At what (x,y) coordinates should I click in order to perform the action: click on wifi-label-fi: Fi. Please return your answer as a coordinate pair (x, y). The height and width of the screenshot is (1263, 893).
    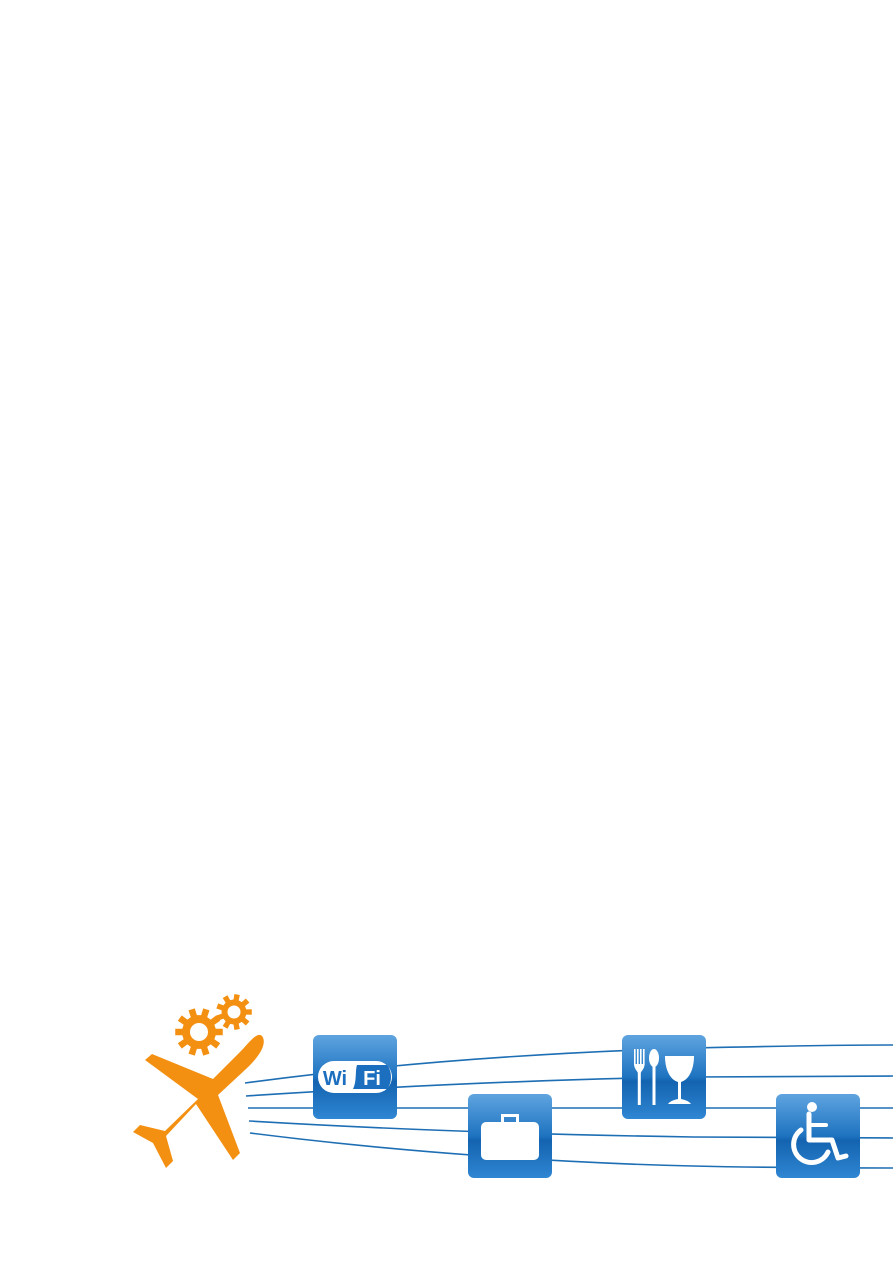
    Looking at the image, I should click on (372, 1079).